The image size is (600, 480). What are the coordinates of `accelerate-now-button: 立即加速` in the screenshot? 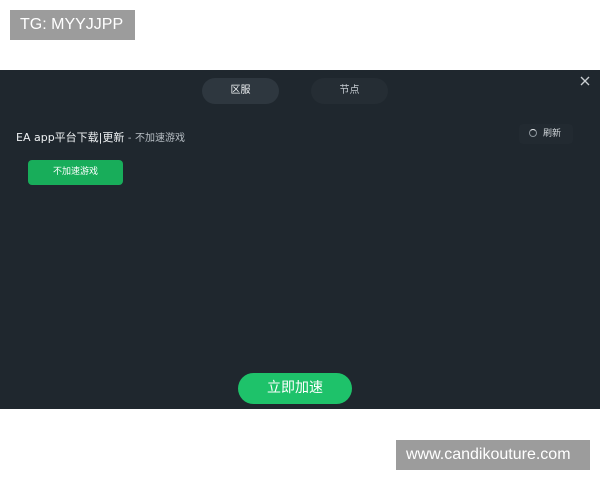 It's located at (295, 388).